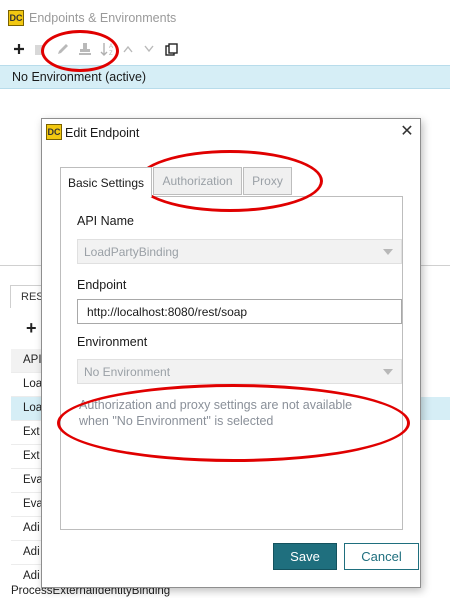  Describe the element at coordinates (381, 556) in the screenshot. I see `cancel-button: Cancel` at that location.